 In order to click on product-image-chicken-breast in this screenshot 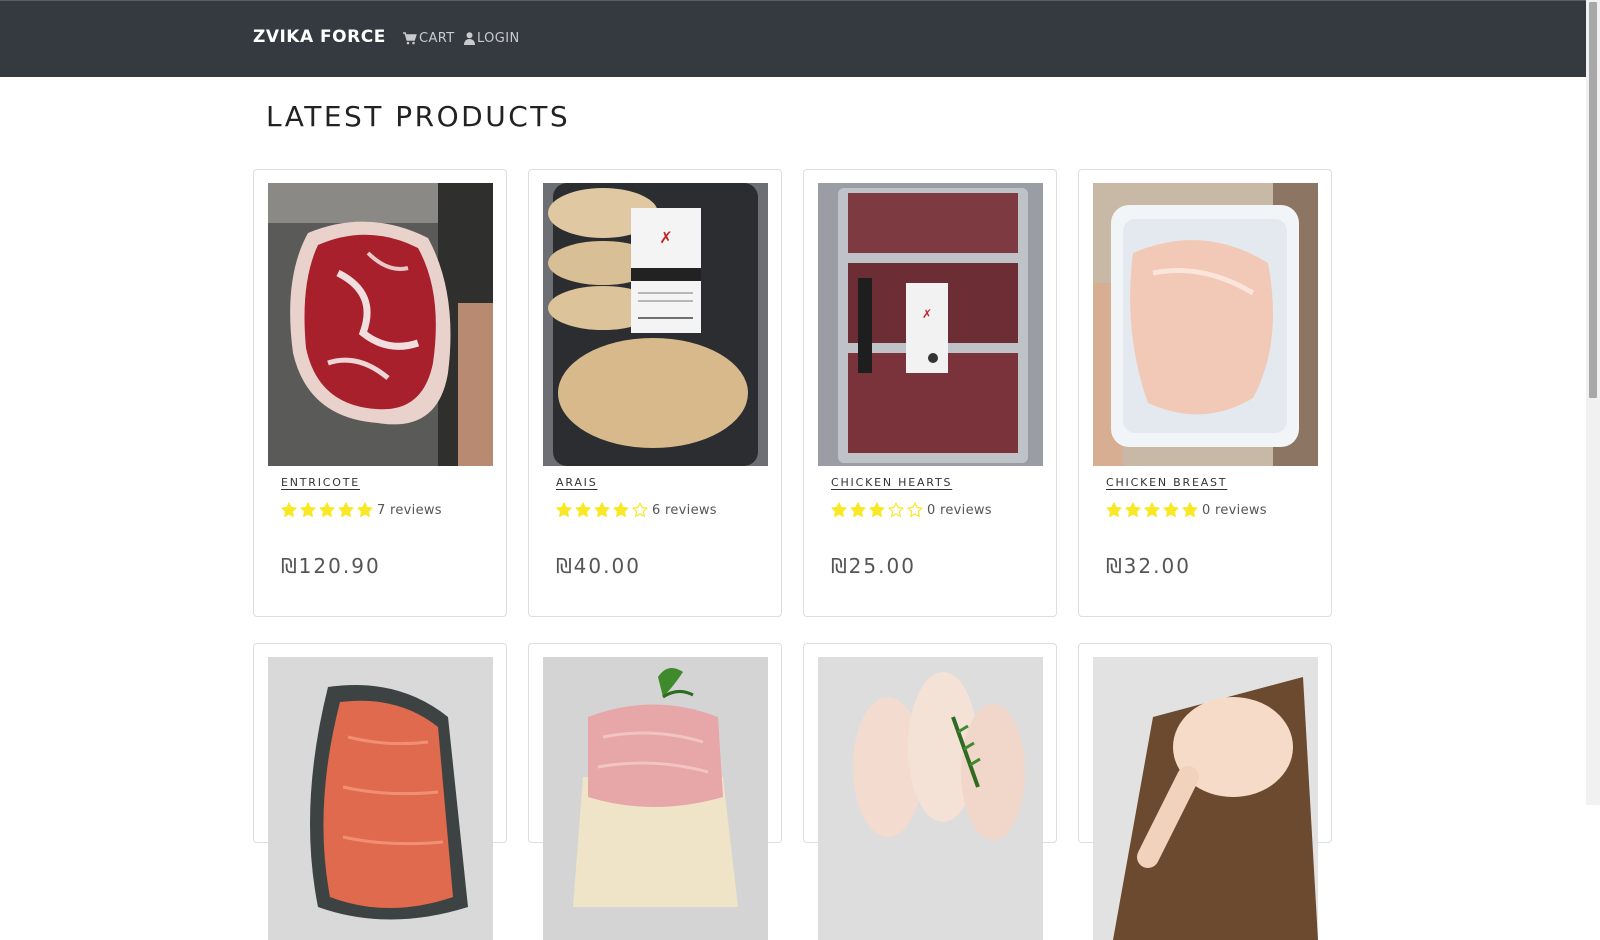, I will do `click(1205, 324)`.